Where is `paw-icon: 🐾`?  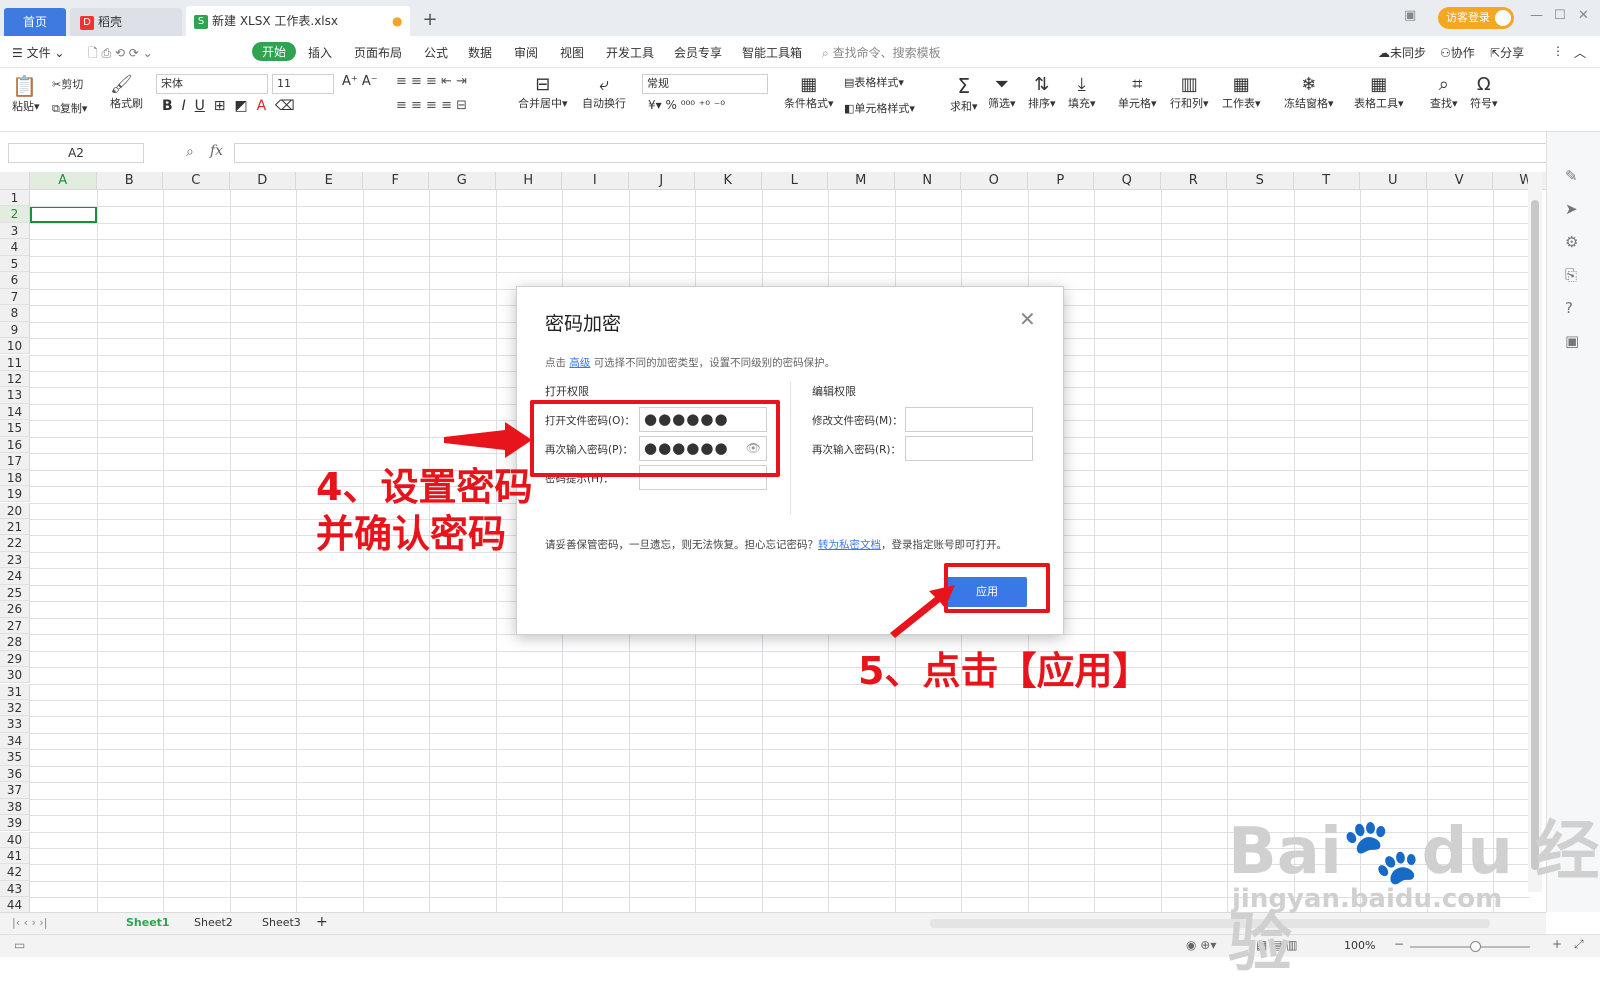
paw-icon: 🐾 is located at coordinates (1381, 852).